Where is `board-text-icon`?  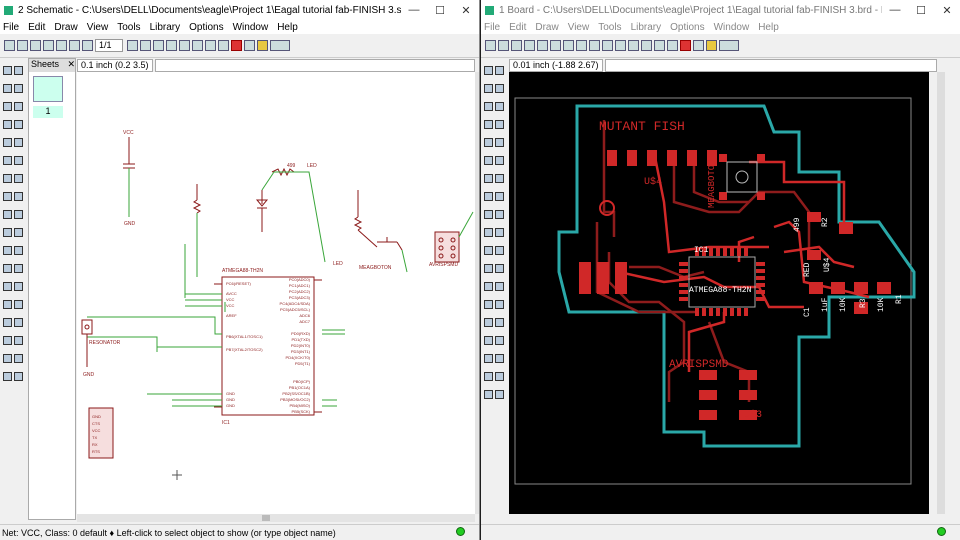 board-text-icon is located at coordinates (499, 286).